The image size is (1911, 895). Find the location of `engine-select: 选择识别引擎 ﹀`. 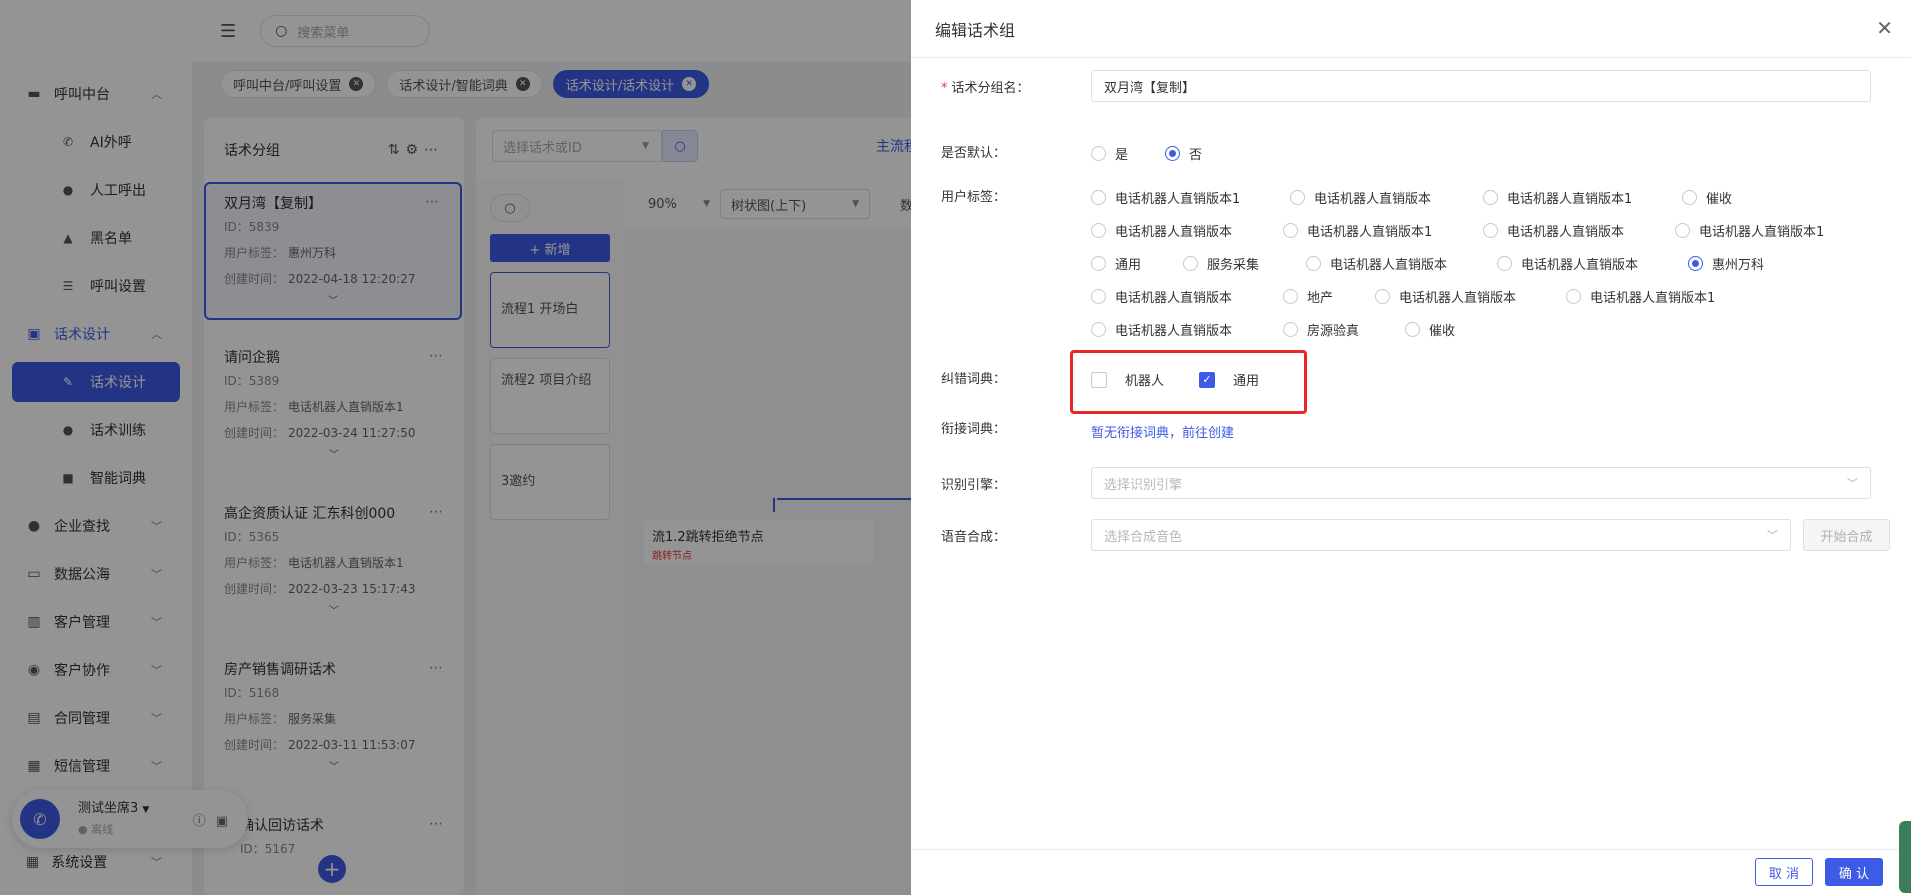

engine-select: 选择识别引擎 ﹀ is located at coordinates (1481, 483).